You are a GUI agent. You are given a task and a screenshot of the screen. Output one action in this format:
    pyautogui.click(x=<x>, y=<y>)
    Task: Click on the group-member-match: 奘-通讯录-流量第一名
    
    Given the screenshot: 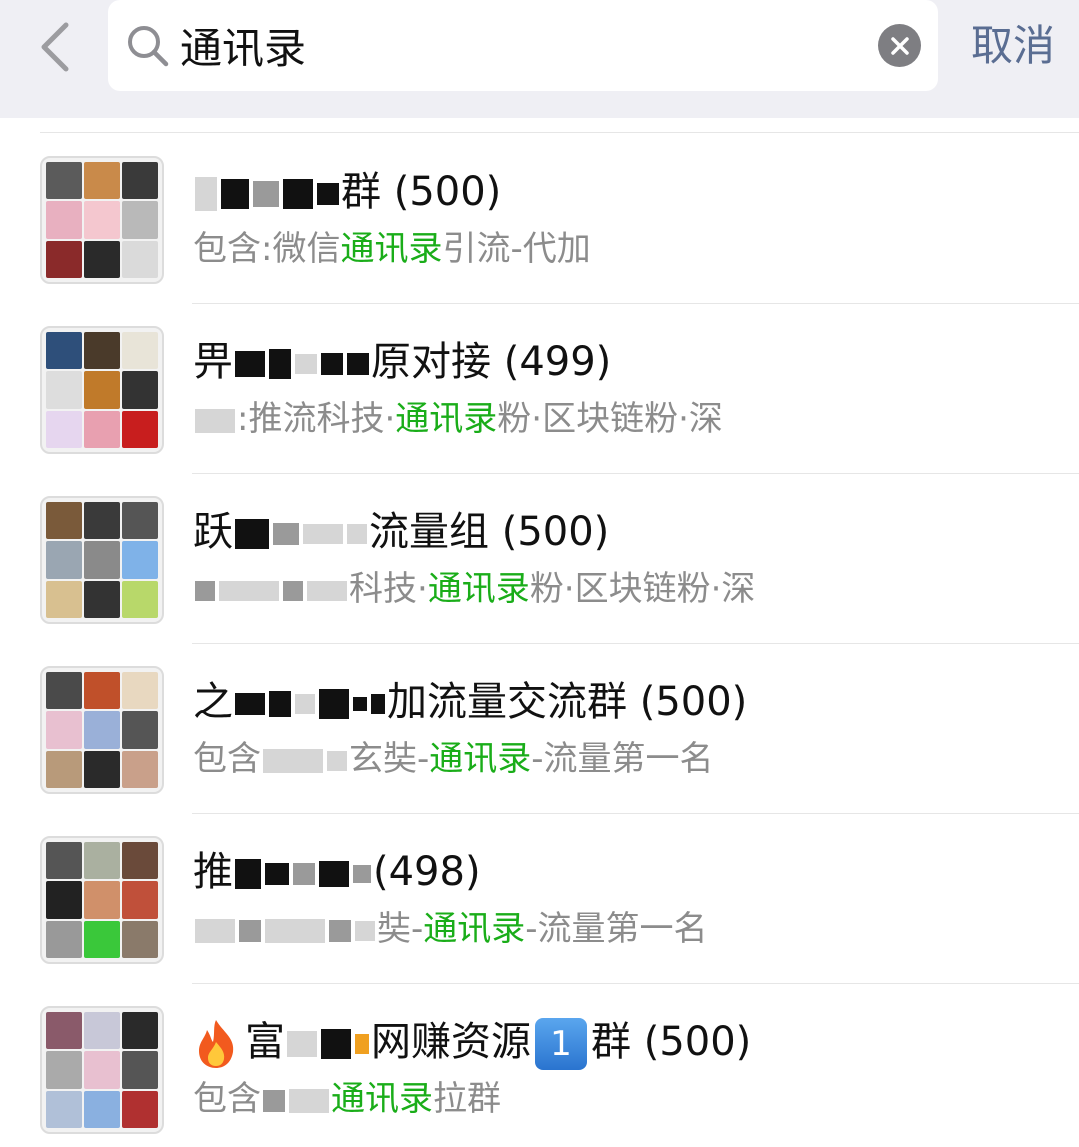 What is the action you would take?
    pyautogui.click(x=628, y=929)
    